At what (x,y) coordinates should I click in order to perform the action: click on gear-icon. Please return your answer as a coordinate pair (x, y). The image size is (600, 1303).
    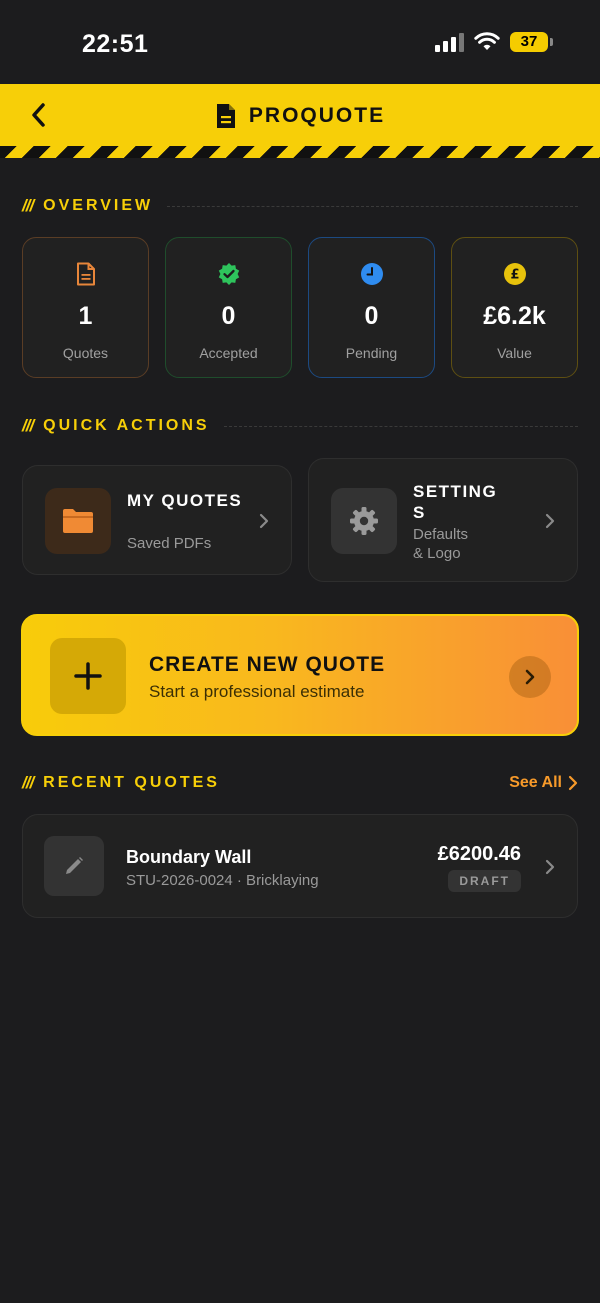
    Looking at the image, I should click on (364, 521).